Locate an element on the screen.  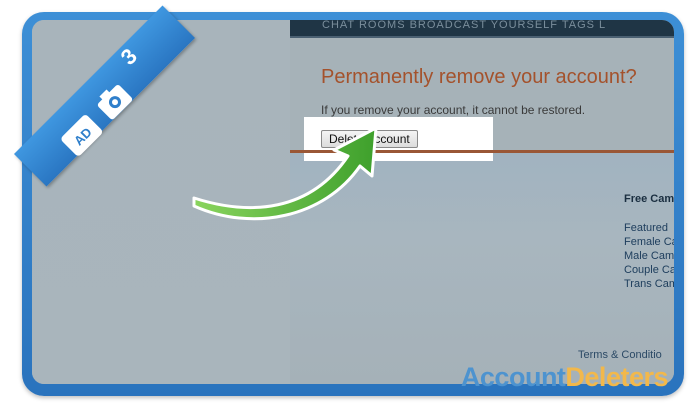
pointer-arrow-icon is located at coordinates (285, 173).